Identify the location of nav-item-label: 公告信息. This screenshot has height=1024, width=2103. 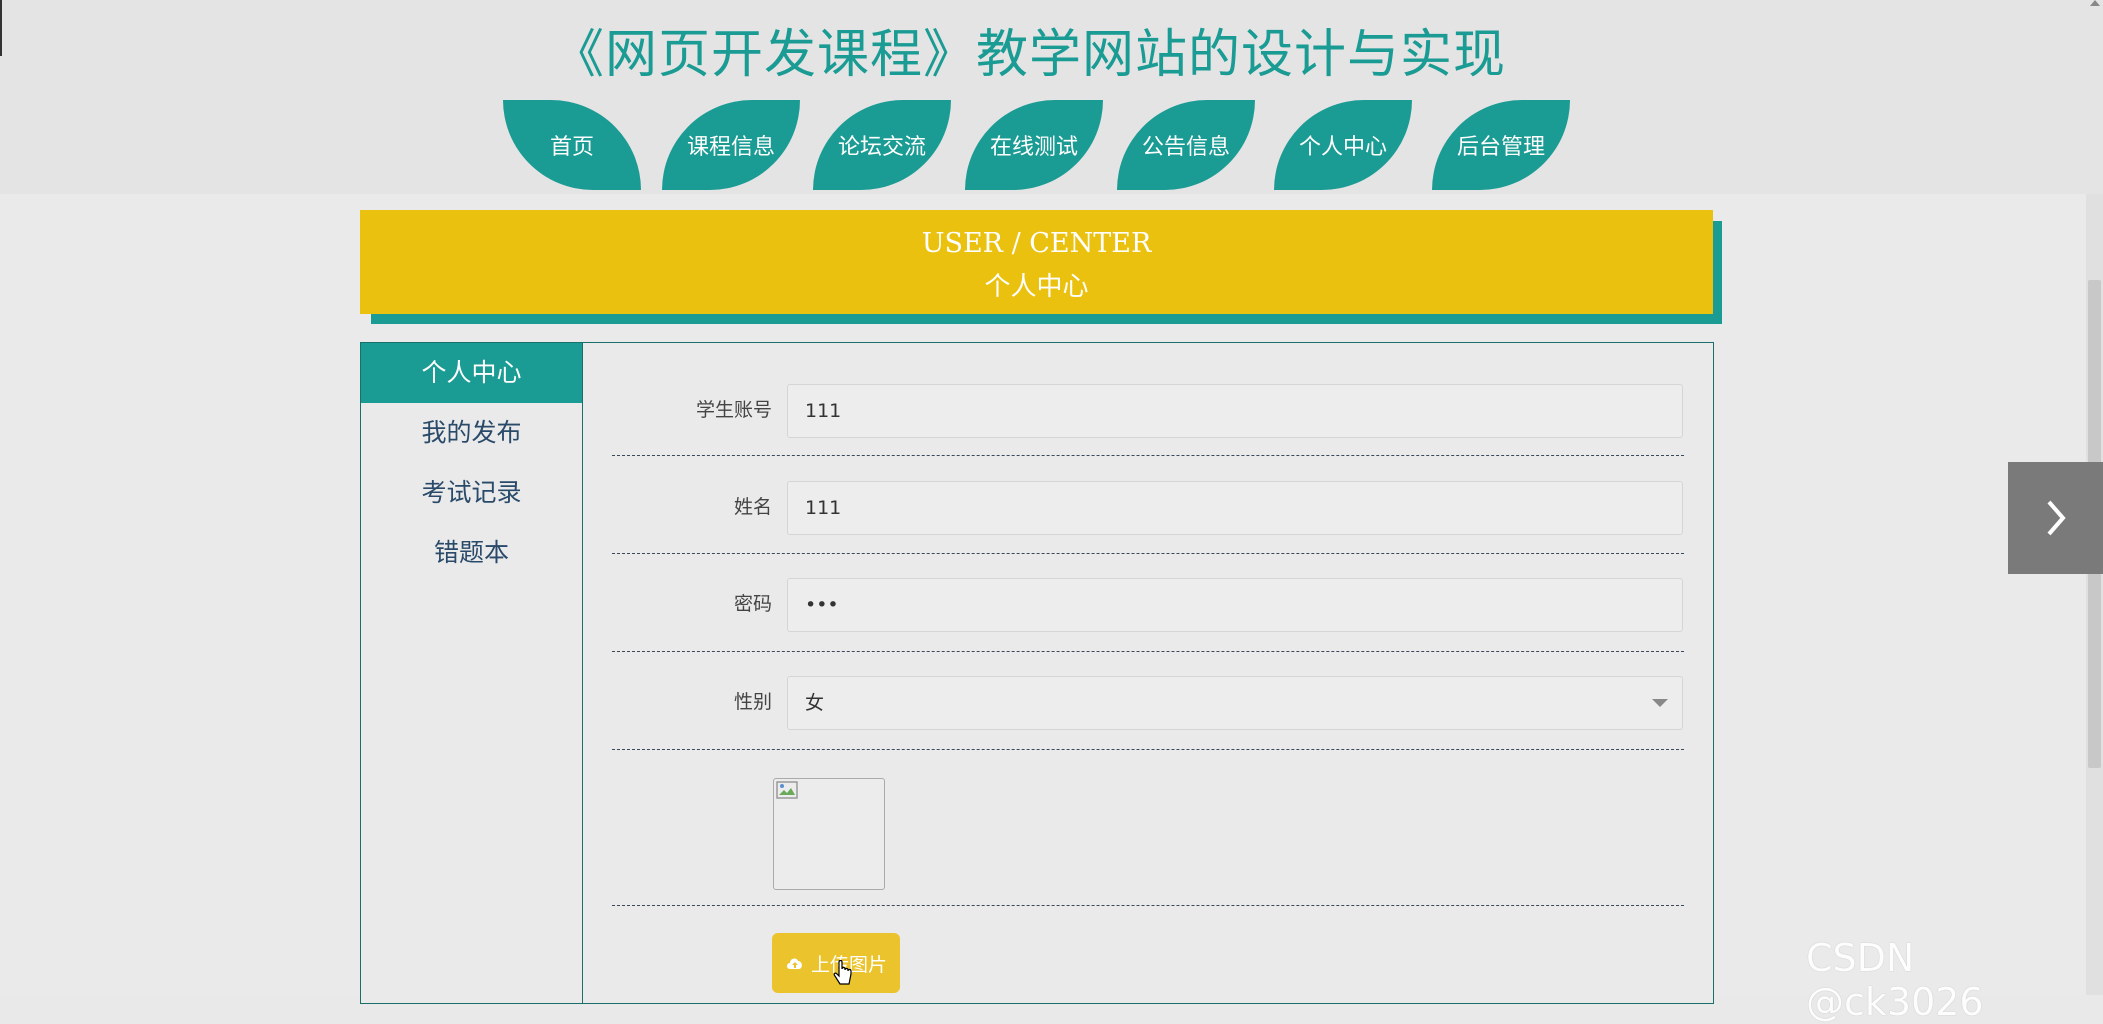
(1185, 147).